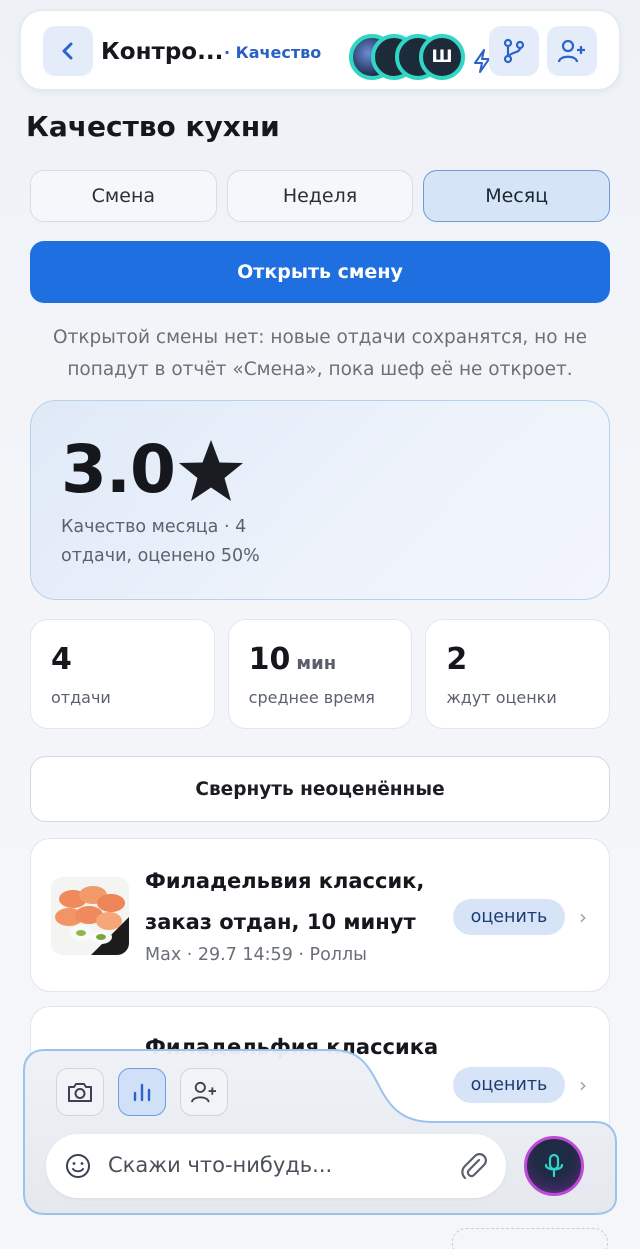 This screenshot has width=640, height=1249. I want to click on stat-value: 4, so click(61, 659).